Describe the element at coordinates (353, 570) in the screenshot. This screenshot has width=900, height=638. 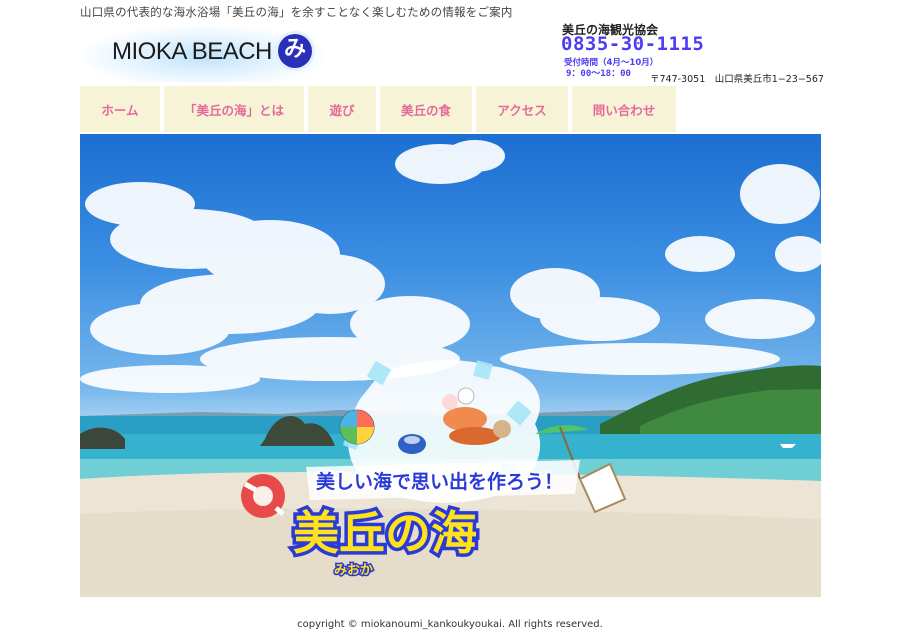
I see `hero-title-reading: みおか` at that location.